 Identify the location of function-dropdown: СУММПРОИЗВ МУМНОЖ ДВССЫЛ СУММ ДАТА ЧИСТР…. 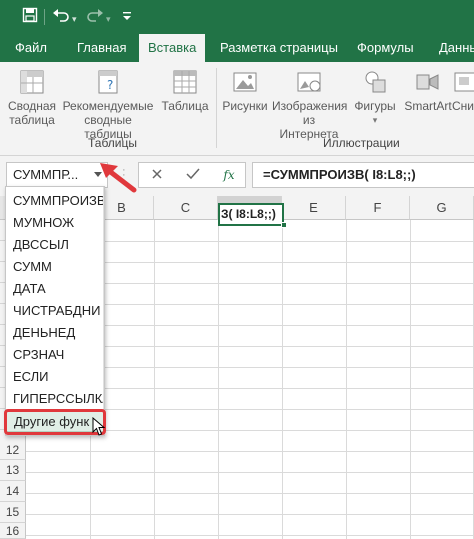
(55, 311).